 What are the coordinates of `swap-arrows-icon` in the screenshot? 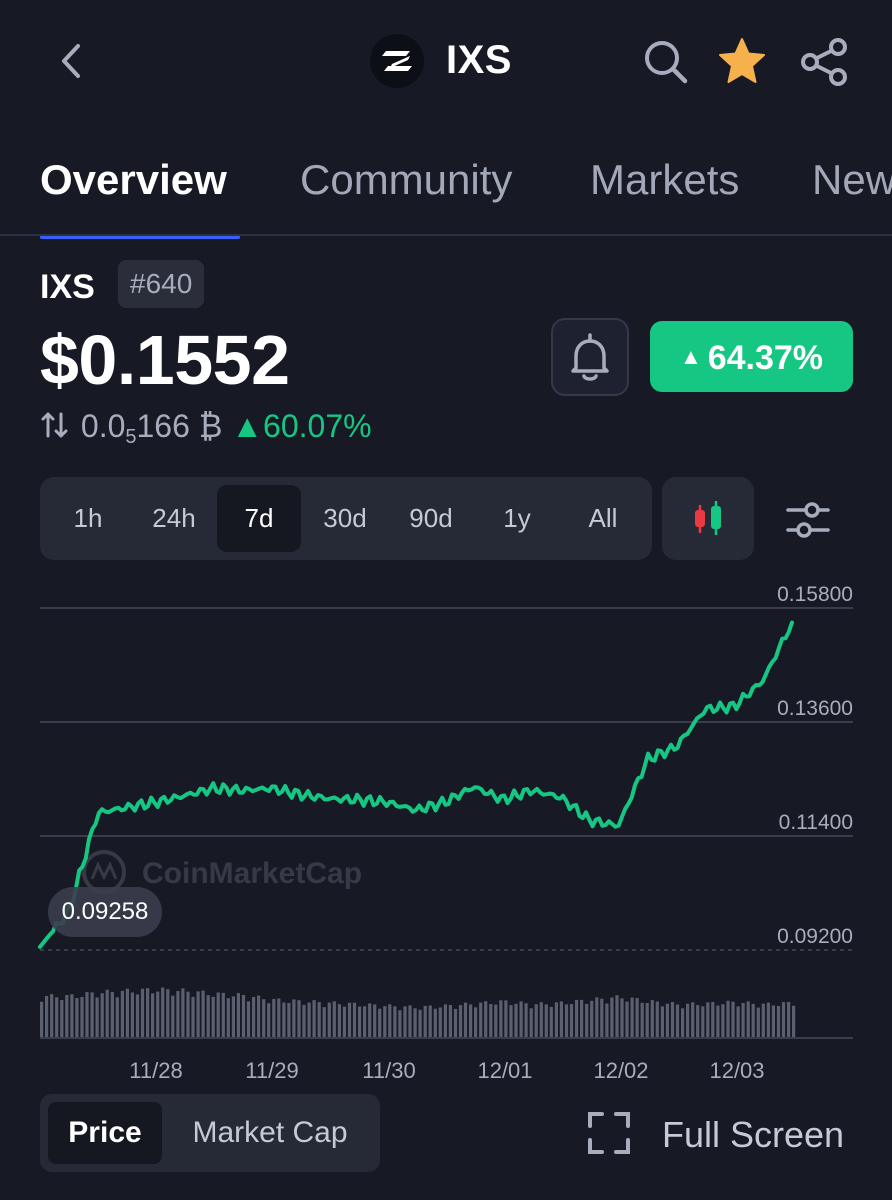 It's located at (56, 429).